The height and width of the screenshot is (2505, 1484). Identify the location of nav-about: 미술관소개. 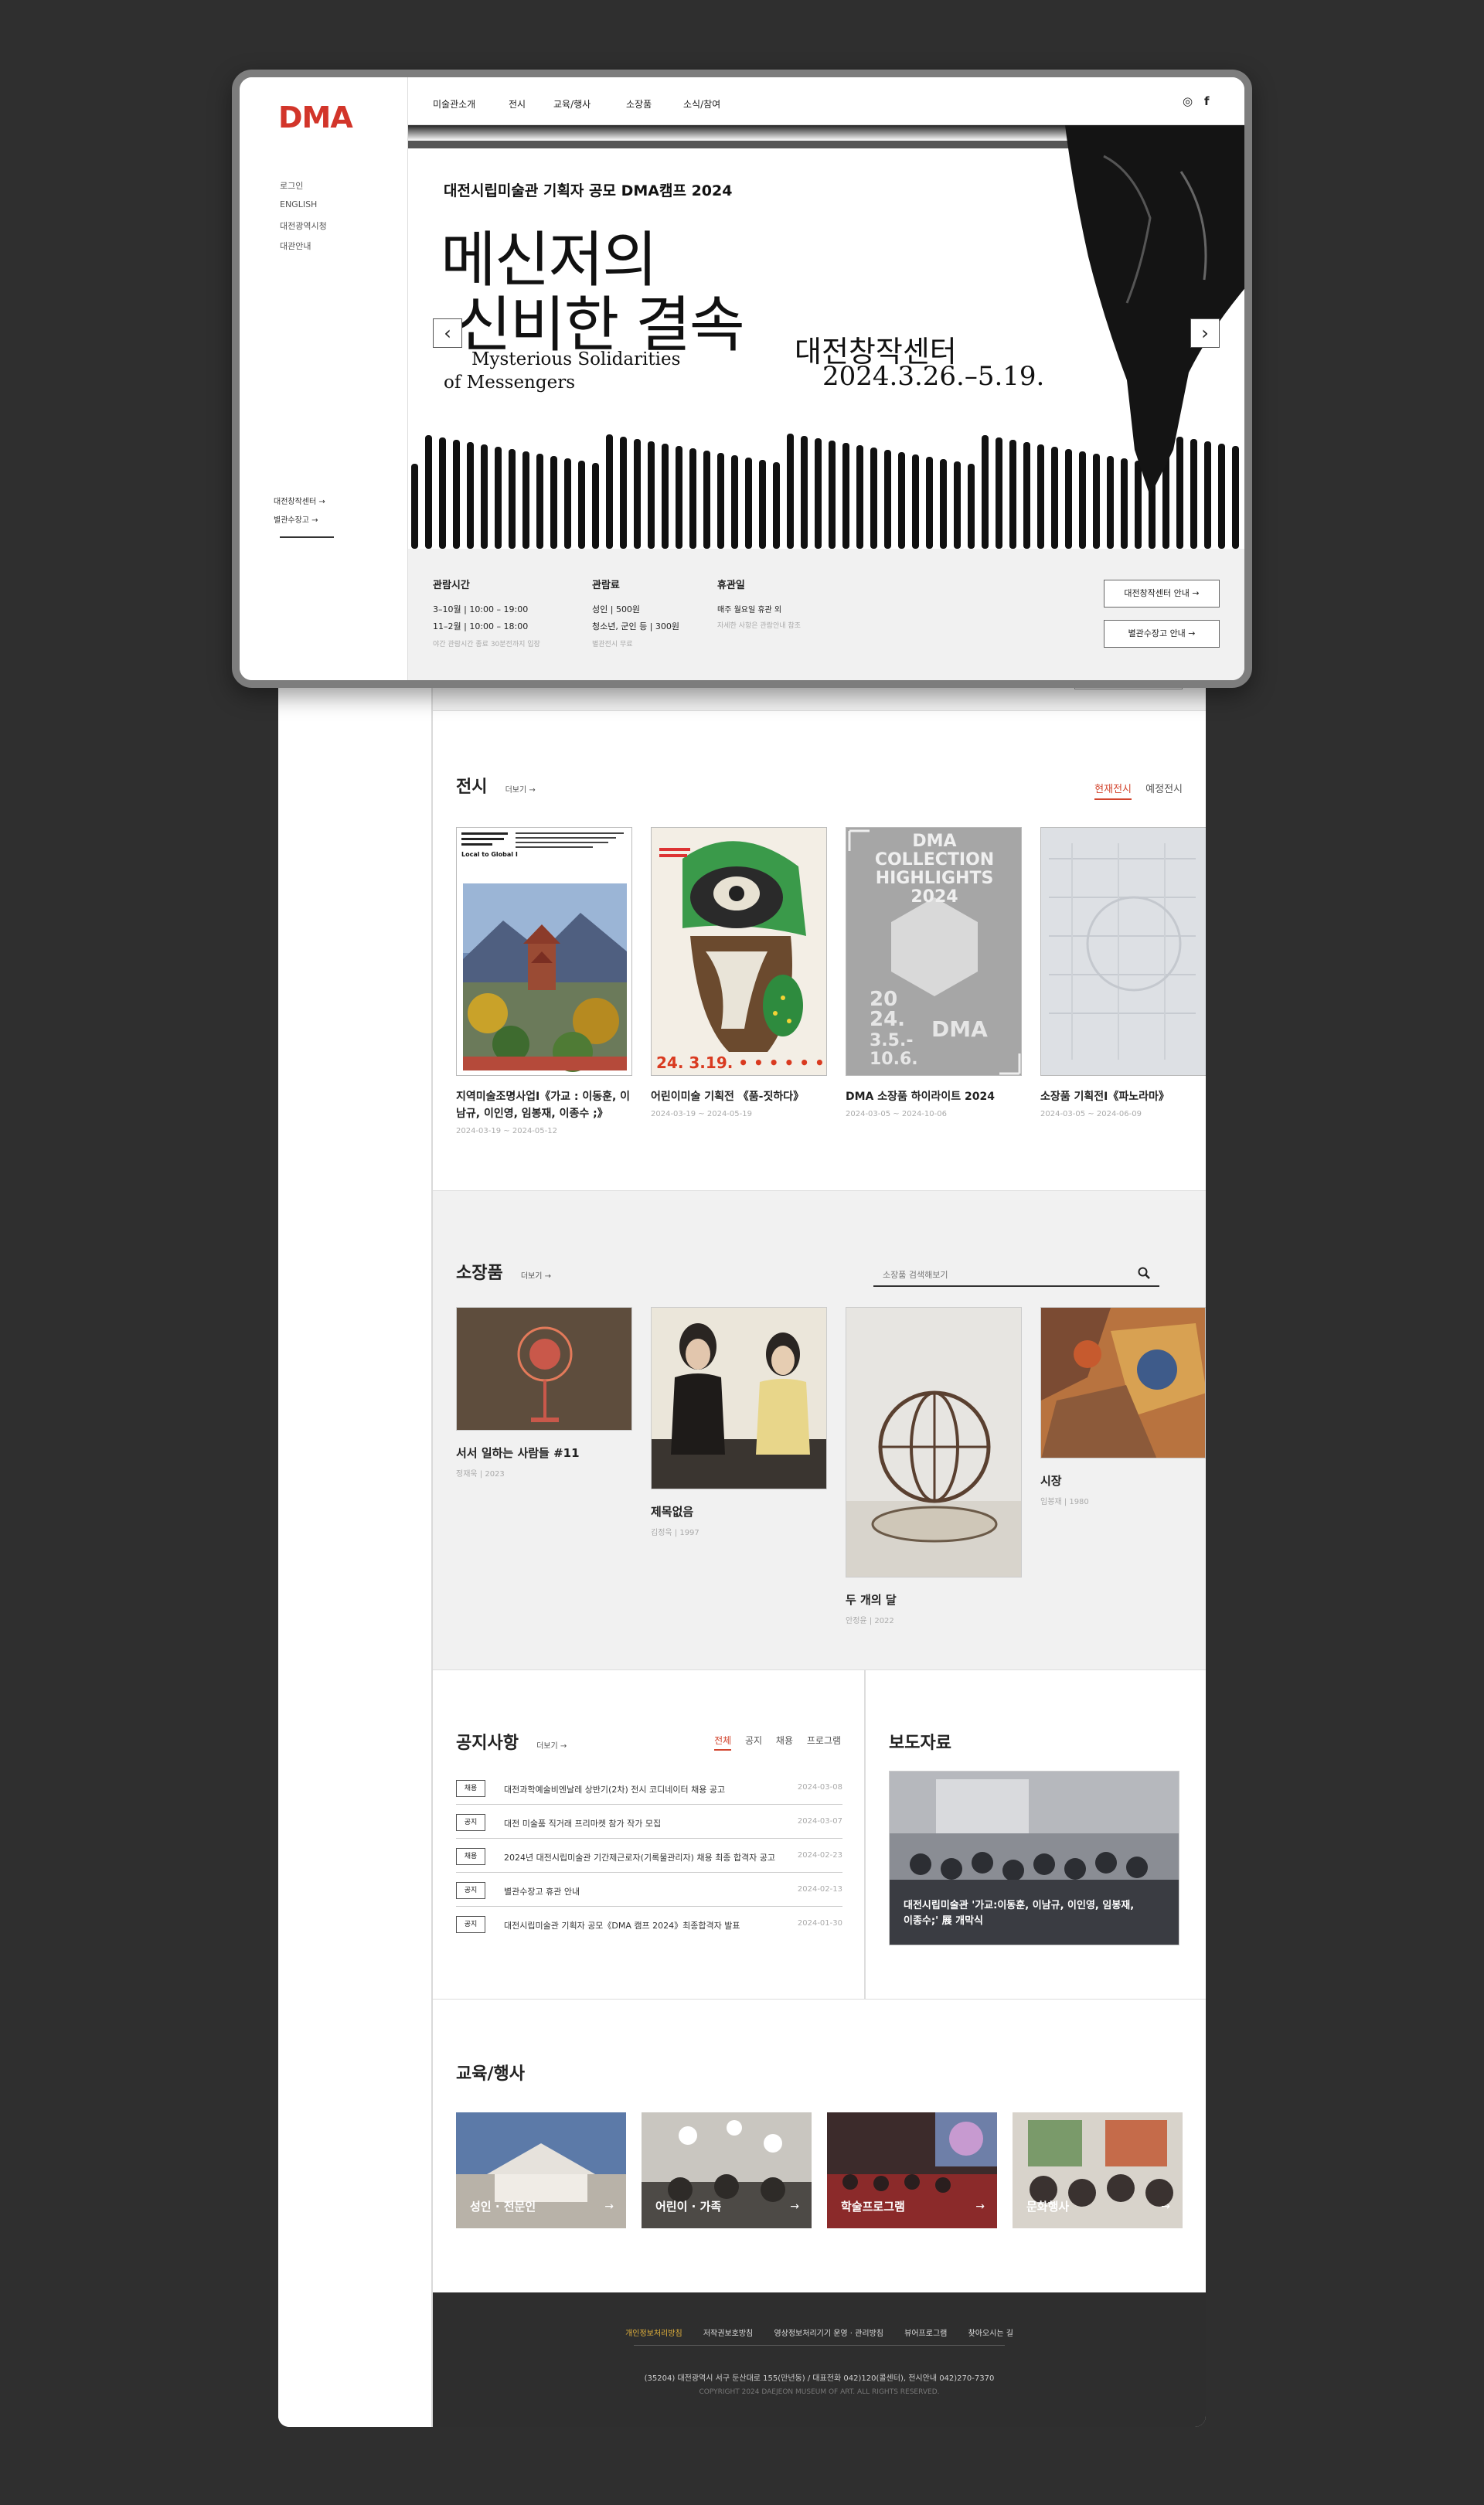
(454, 104).